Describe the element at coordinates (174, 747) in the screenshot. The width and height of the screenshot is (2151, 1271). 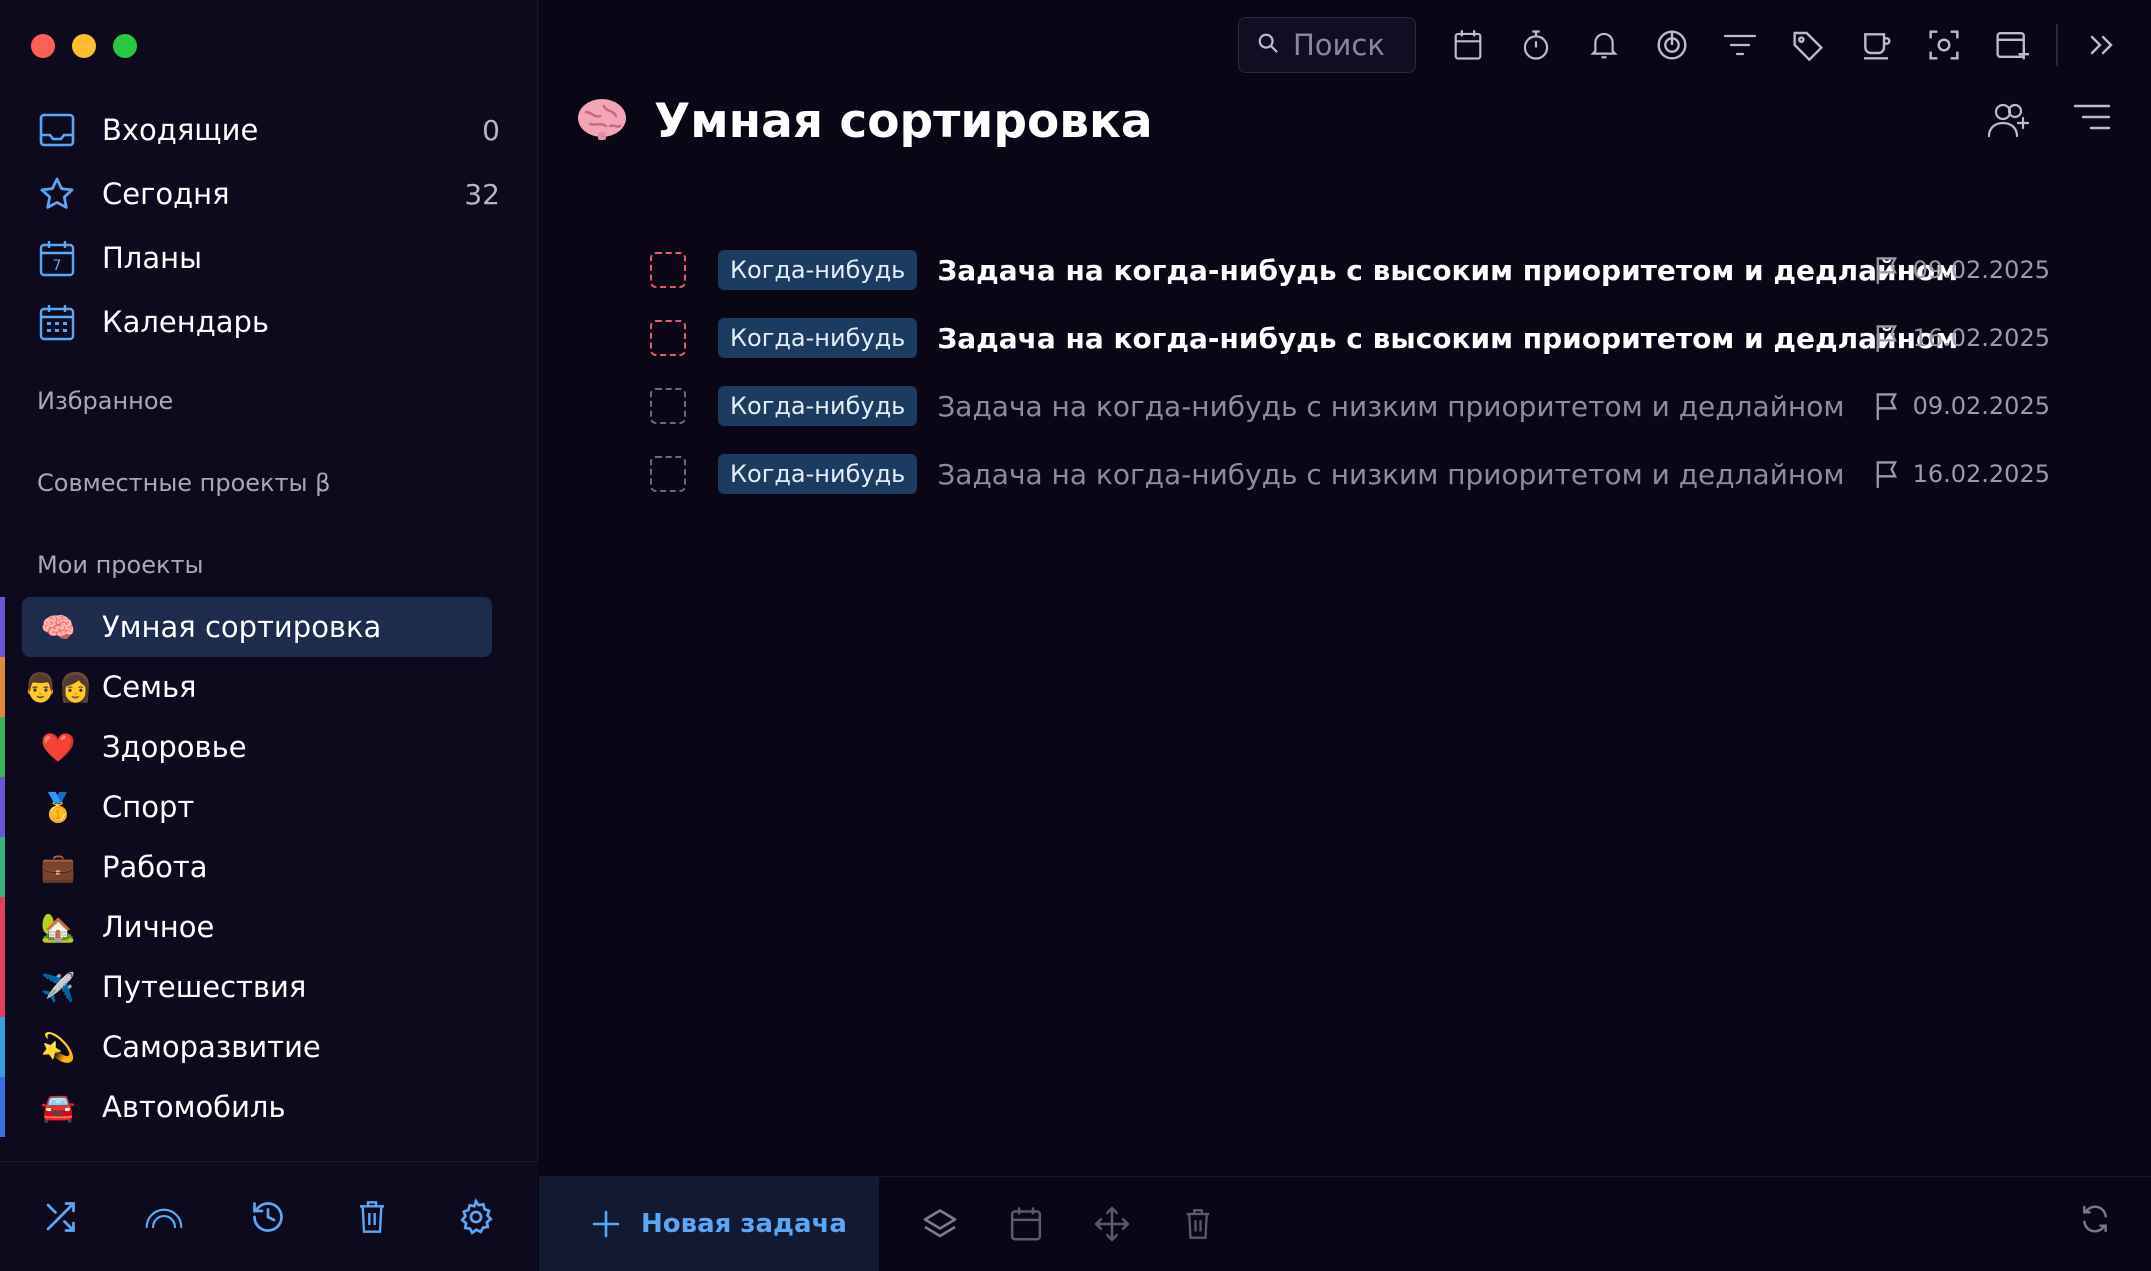
I see `project-label: Здоровье` at that location.